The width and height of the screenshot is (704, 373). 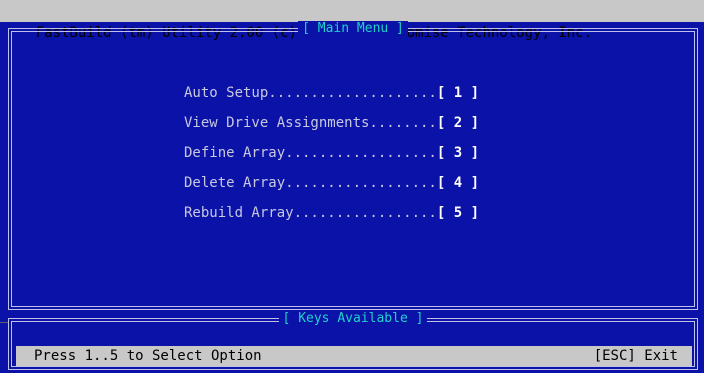 I want to click on menu-item-key: [ 5 ], so click(x=458, y=213).